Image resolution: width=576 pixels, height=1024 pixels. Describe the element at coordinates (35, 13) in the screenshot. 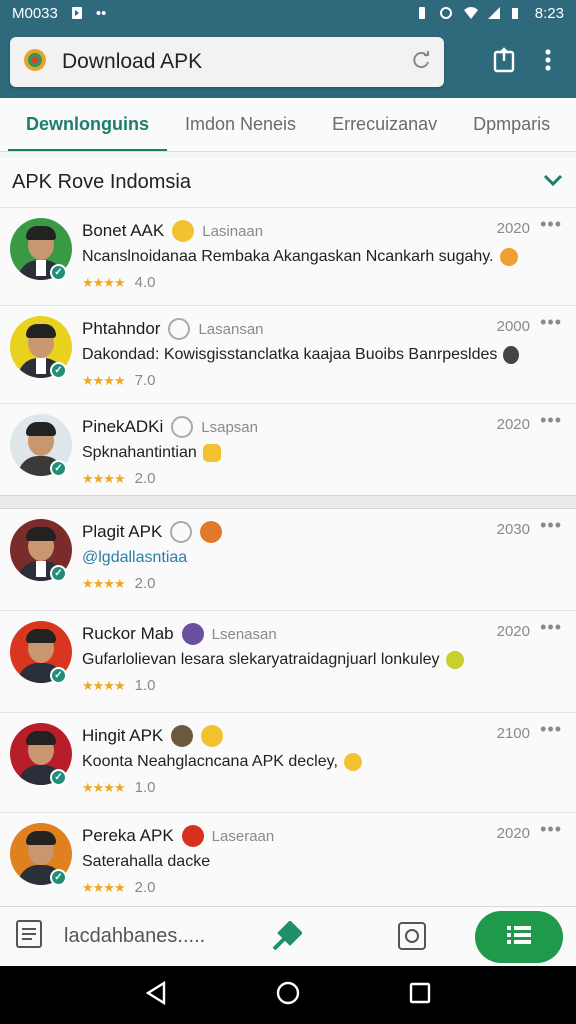

I see `carrier-text: M0033` at that location.